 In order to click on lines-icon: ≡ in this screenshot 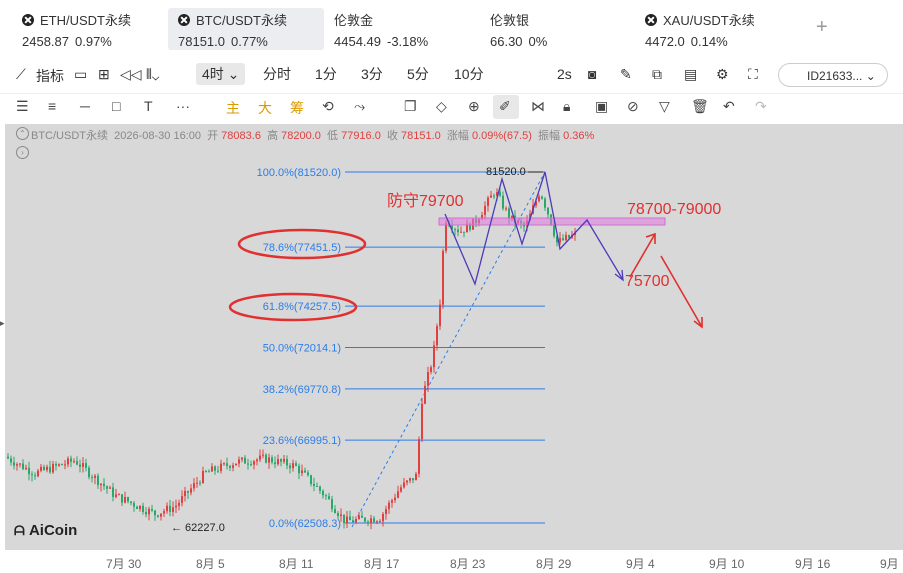, I will do `click(52, 106)`.